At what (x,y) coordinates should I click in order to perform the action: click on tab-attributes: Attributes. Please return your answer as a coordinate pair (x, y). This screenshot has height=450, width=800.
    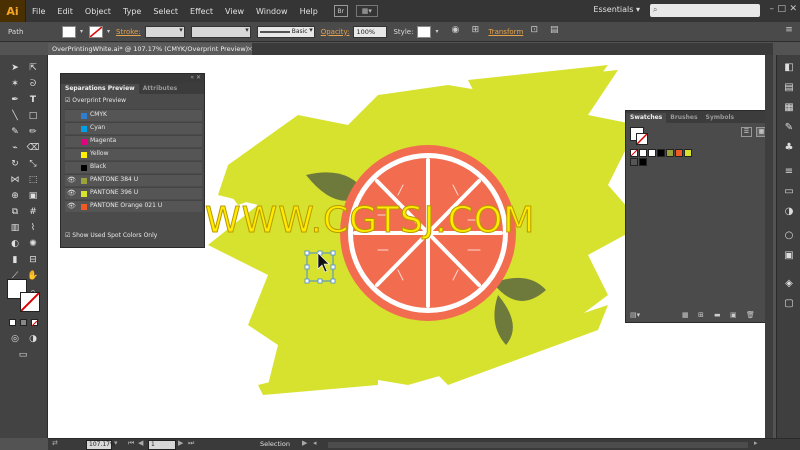
    Looking at the image, I should click on (160, 89).